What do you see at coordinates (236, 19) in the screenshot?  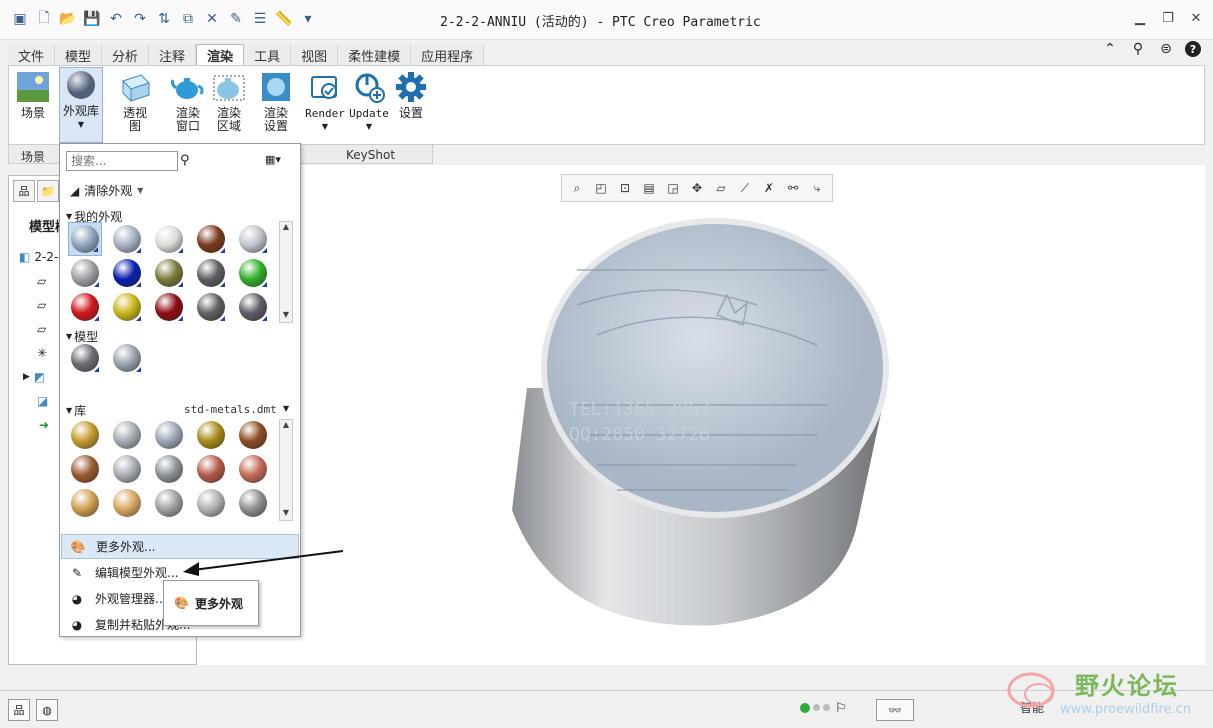 I see `edit-icon: ✎` at bounding box center [236, 19].